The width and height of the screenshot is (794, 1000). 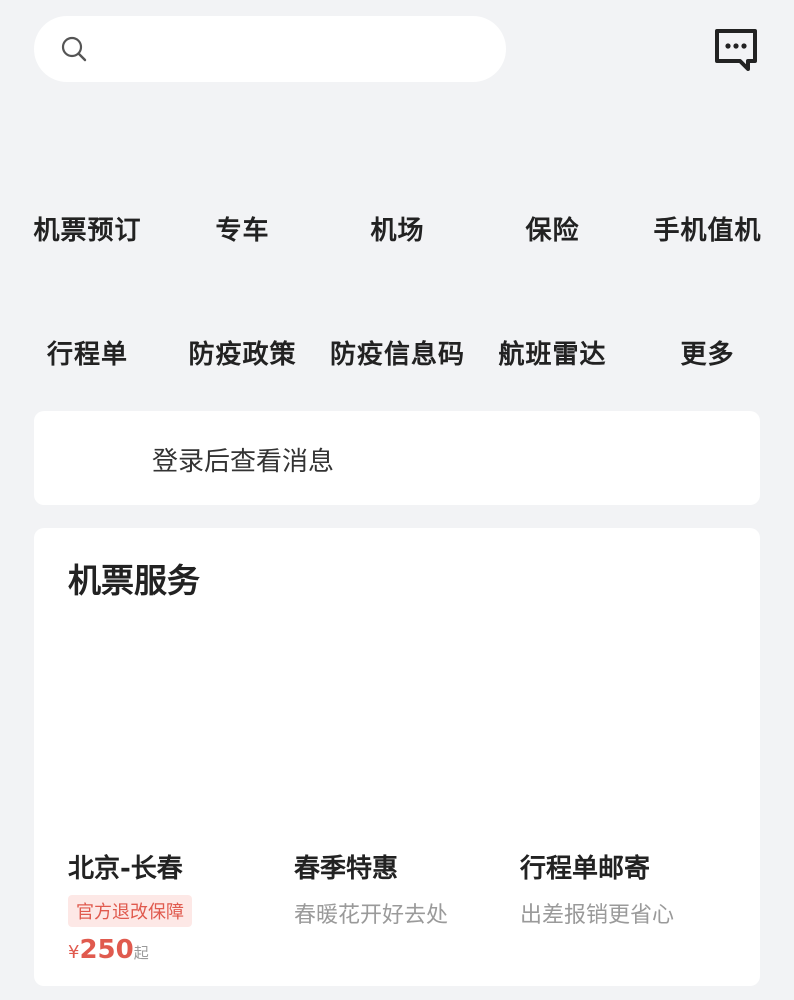 What do you see at coordinates (407, 888) in the screenshot?
I see `spring-sale-card: 春季特惠 春暖花开好去处` at bounding box center [407, 888].